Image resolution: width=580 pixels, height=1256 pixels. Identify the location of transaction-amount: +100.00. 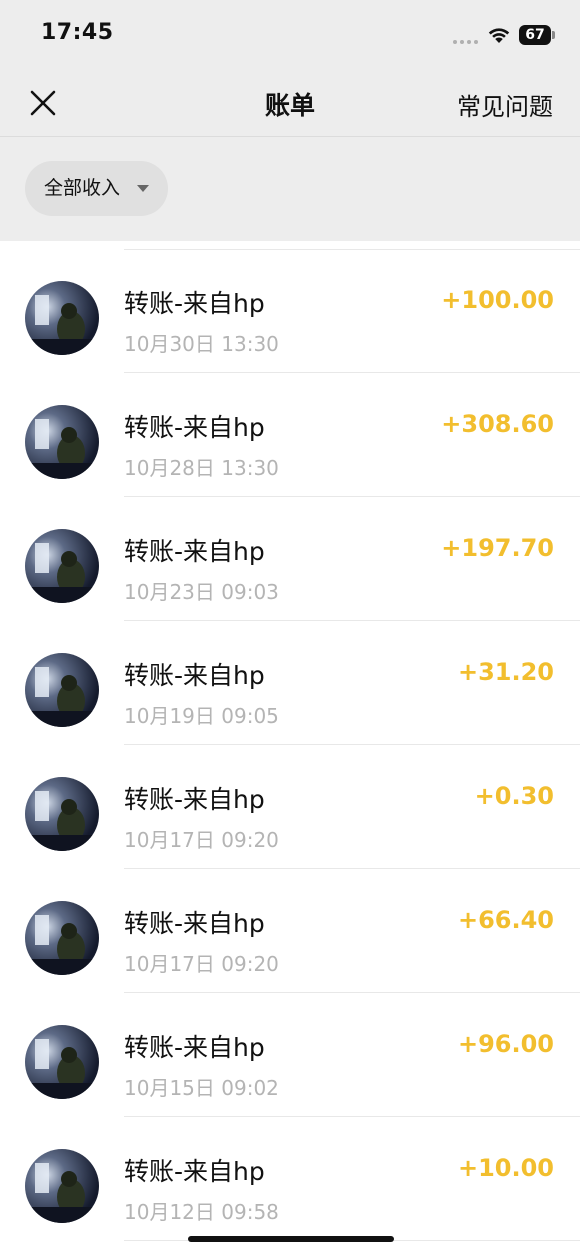
(497, 300).